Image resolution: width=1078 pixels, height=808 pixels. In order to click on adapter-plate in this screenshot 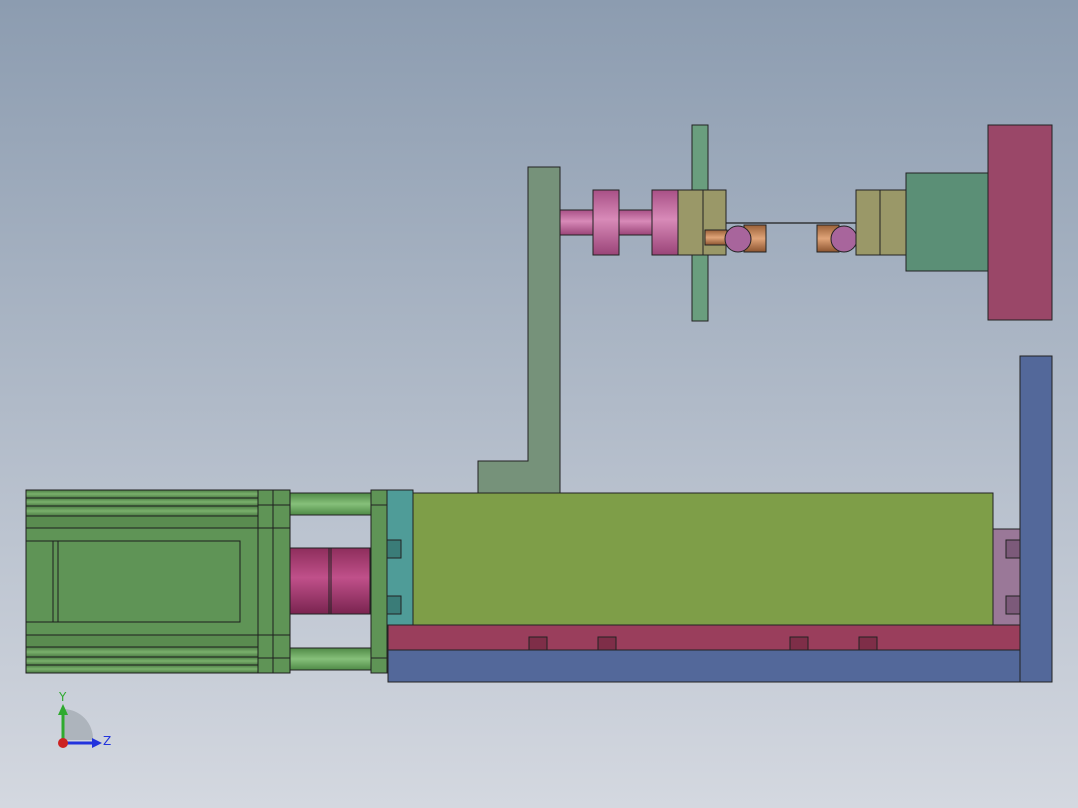, I will do `click(379, 581)`.